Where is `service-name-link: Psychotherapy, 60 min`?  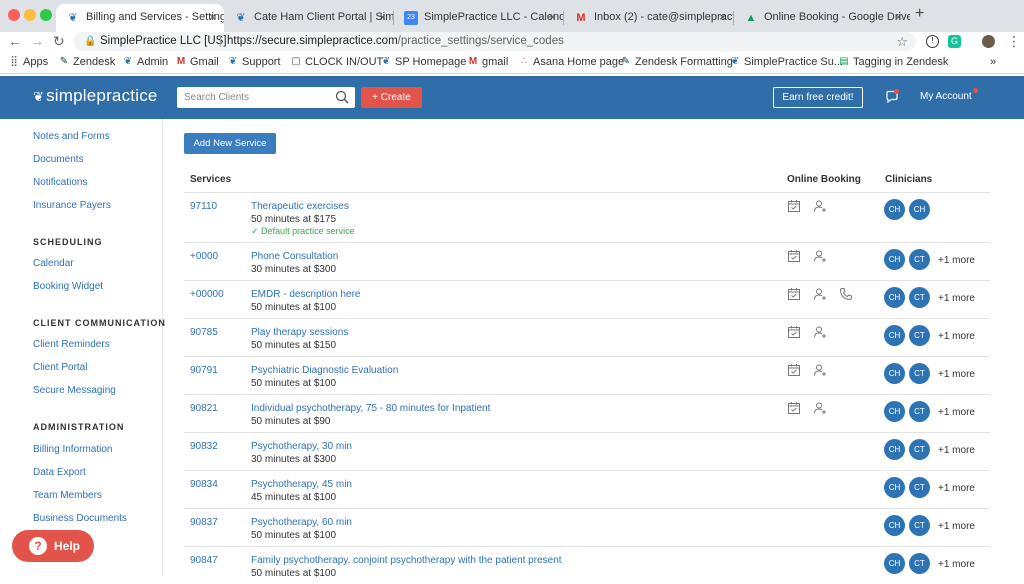 service-name-link: Psychotherapy, 60 min is located at coordinates (301, 522).